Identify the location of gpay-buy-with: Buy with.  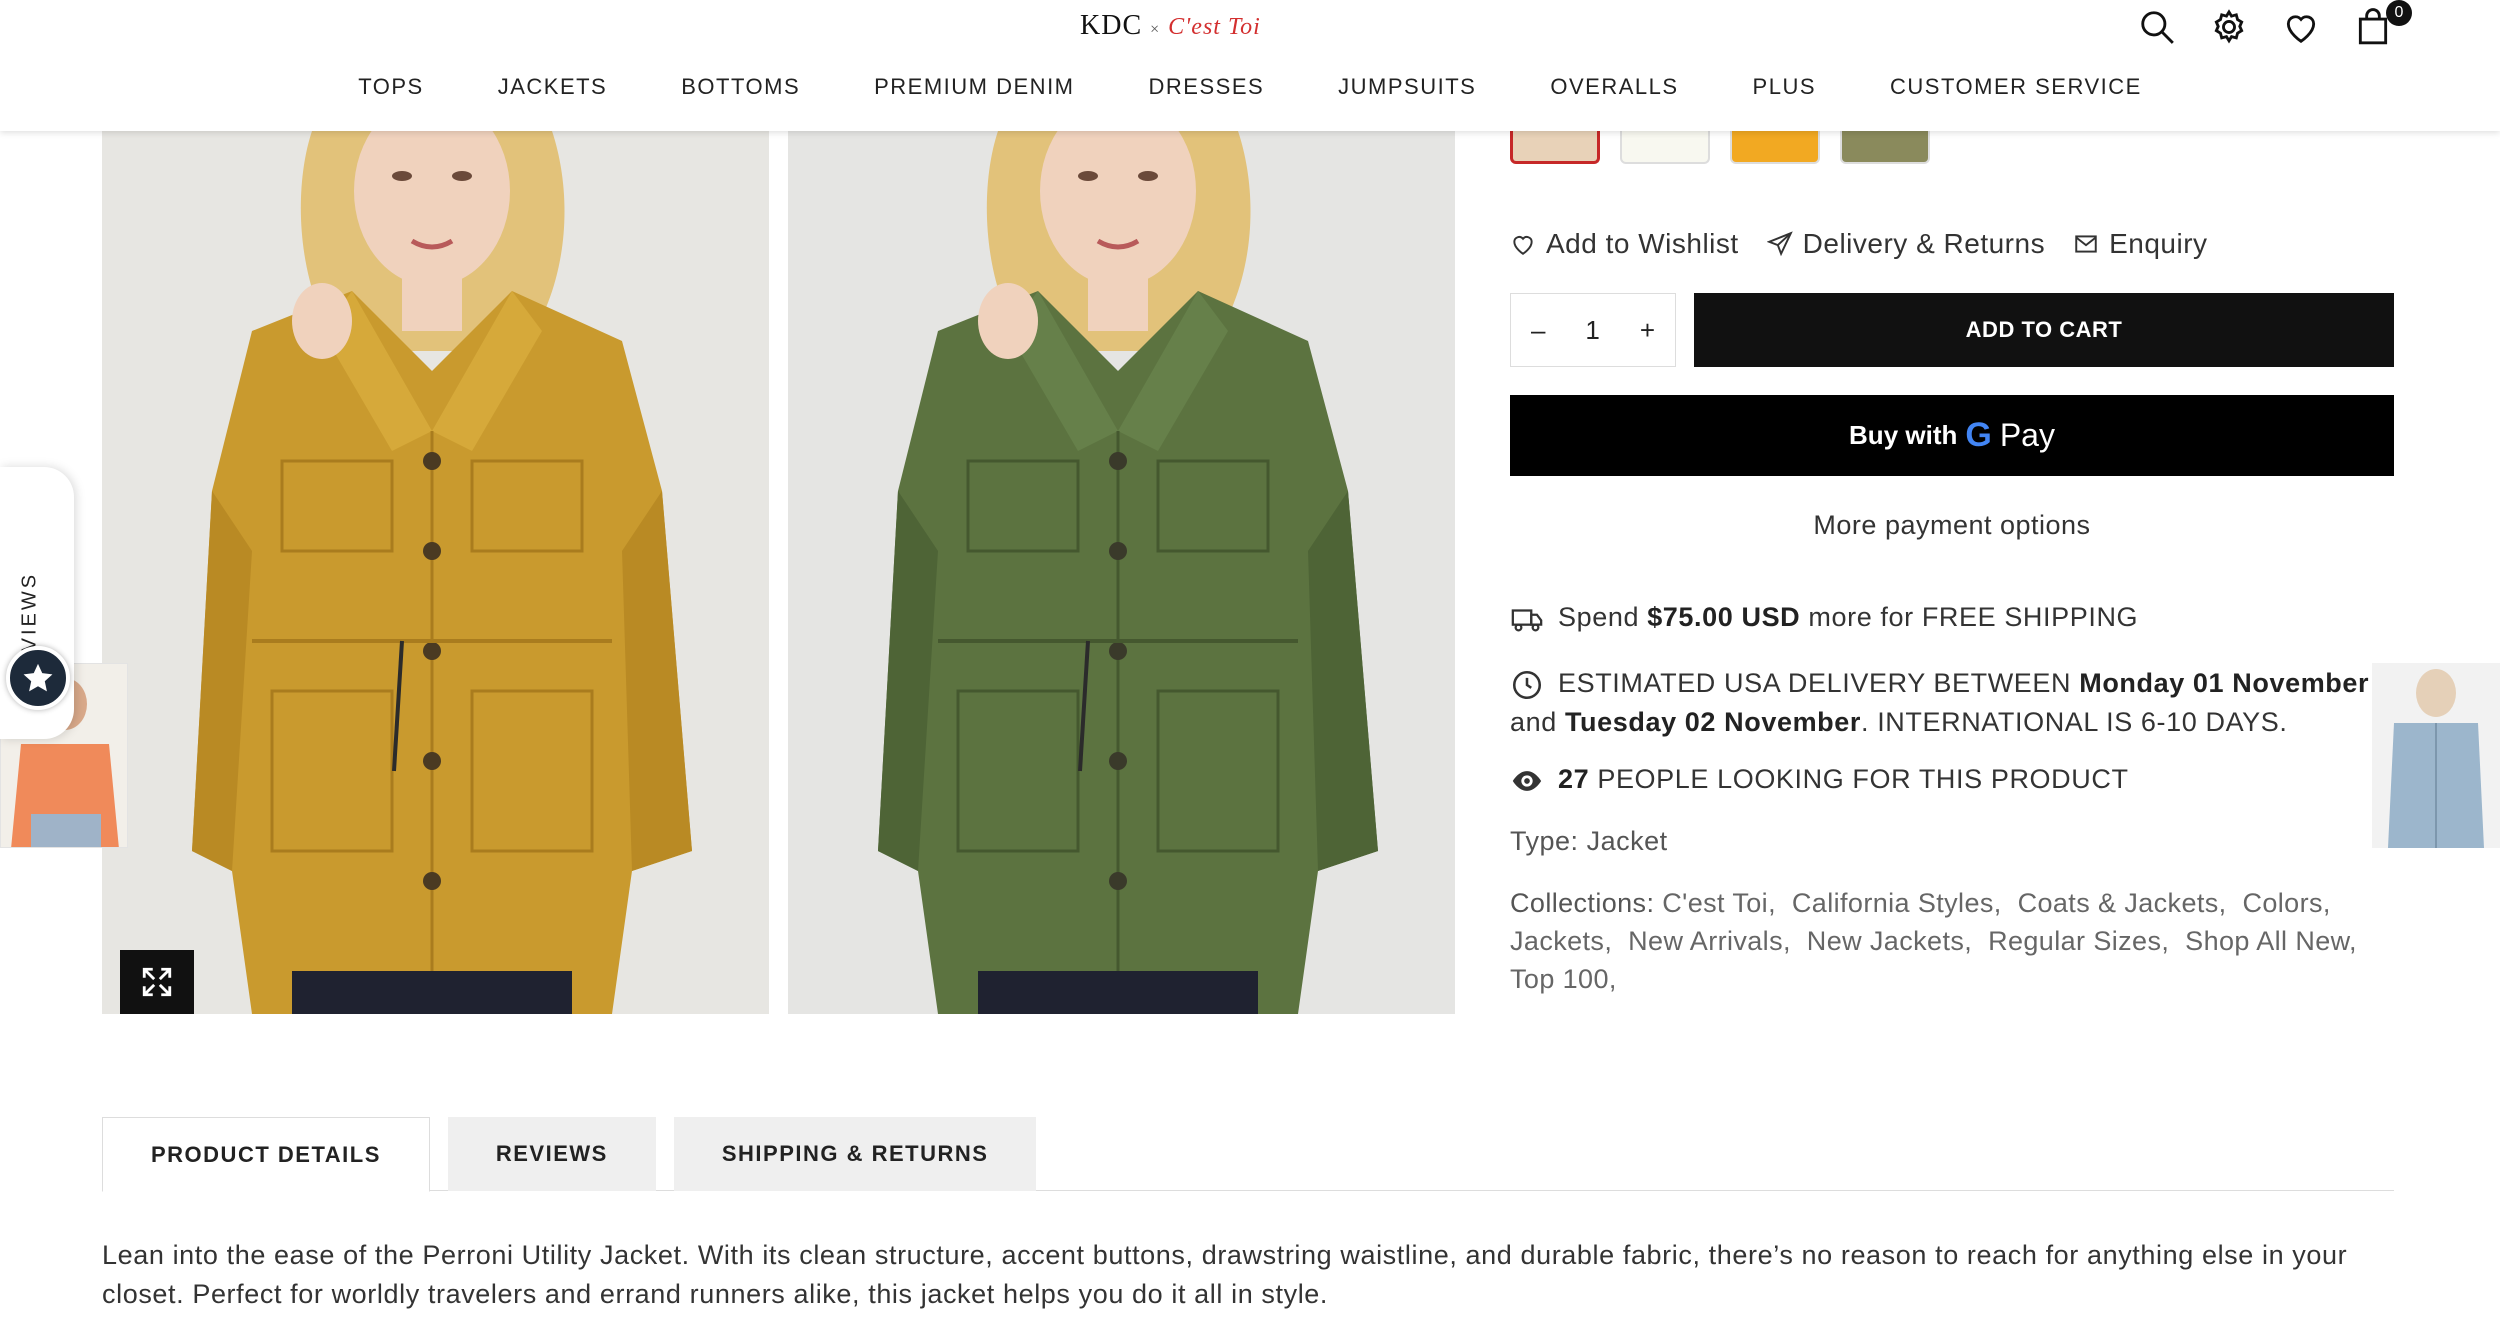
(1903, 435).